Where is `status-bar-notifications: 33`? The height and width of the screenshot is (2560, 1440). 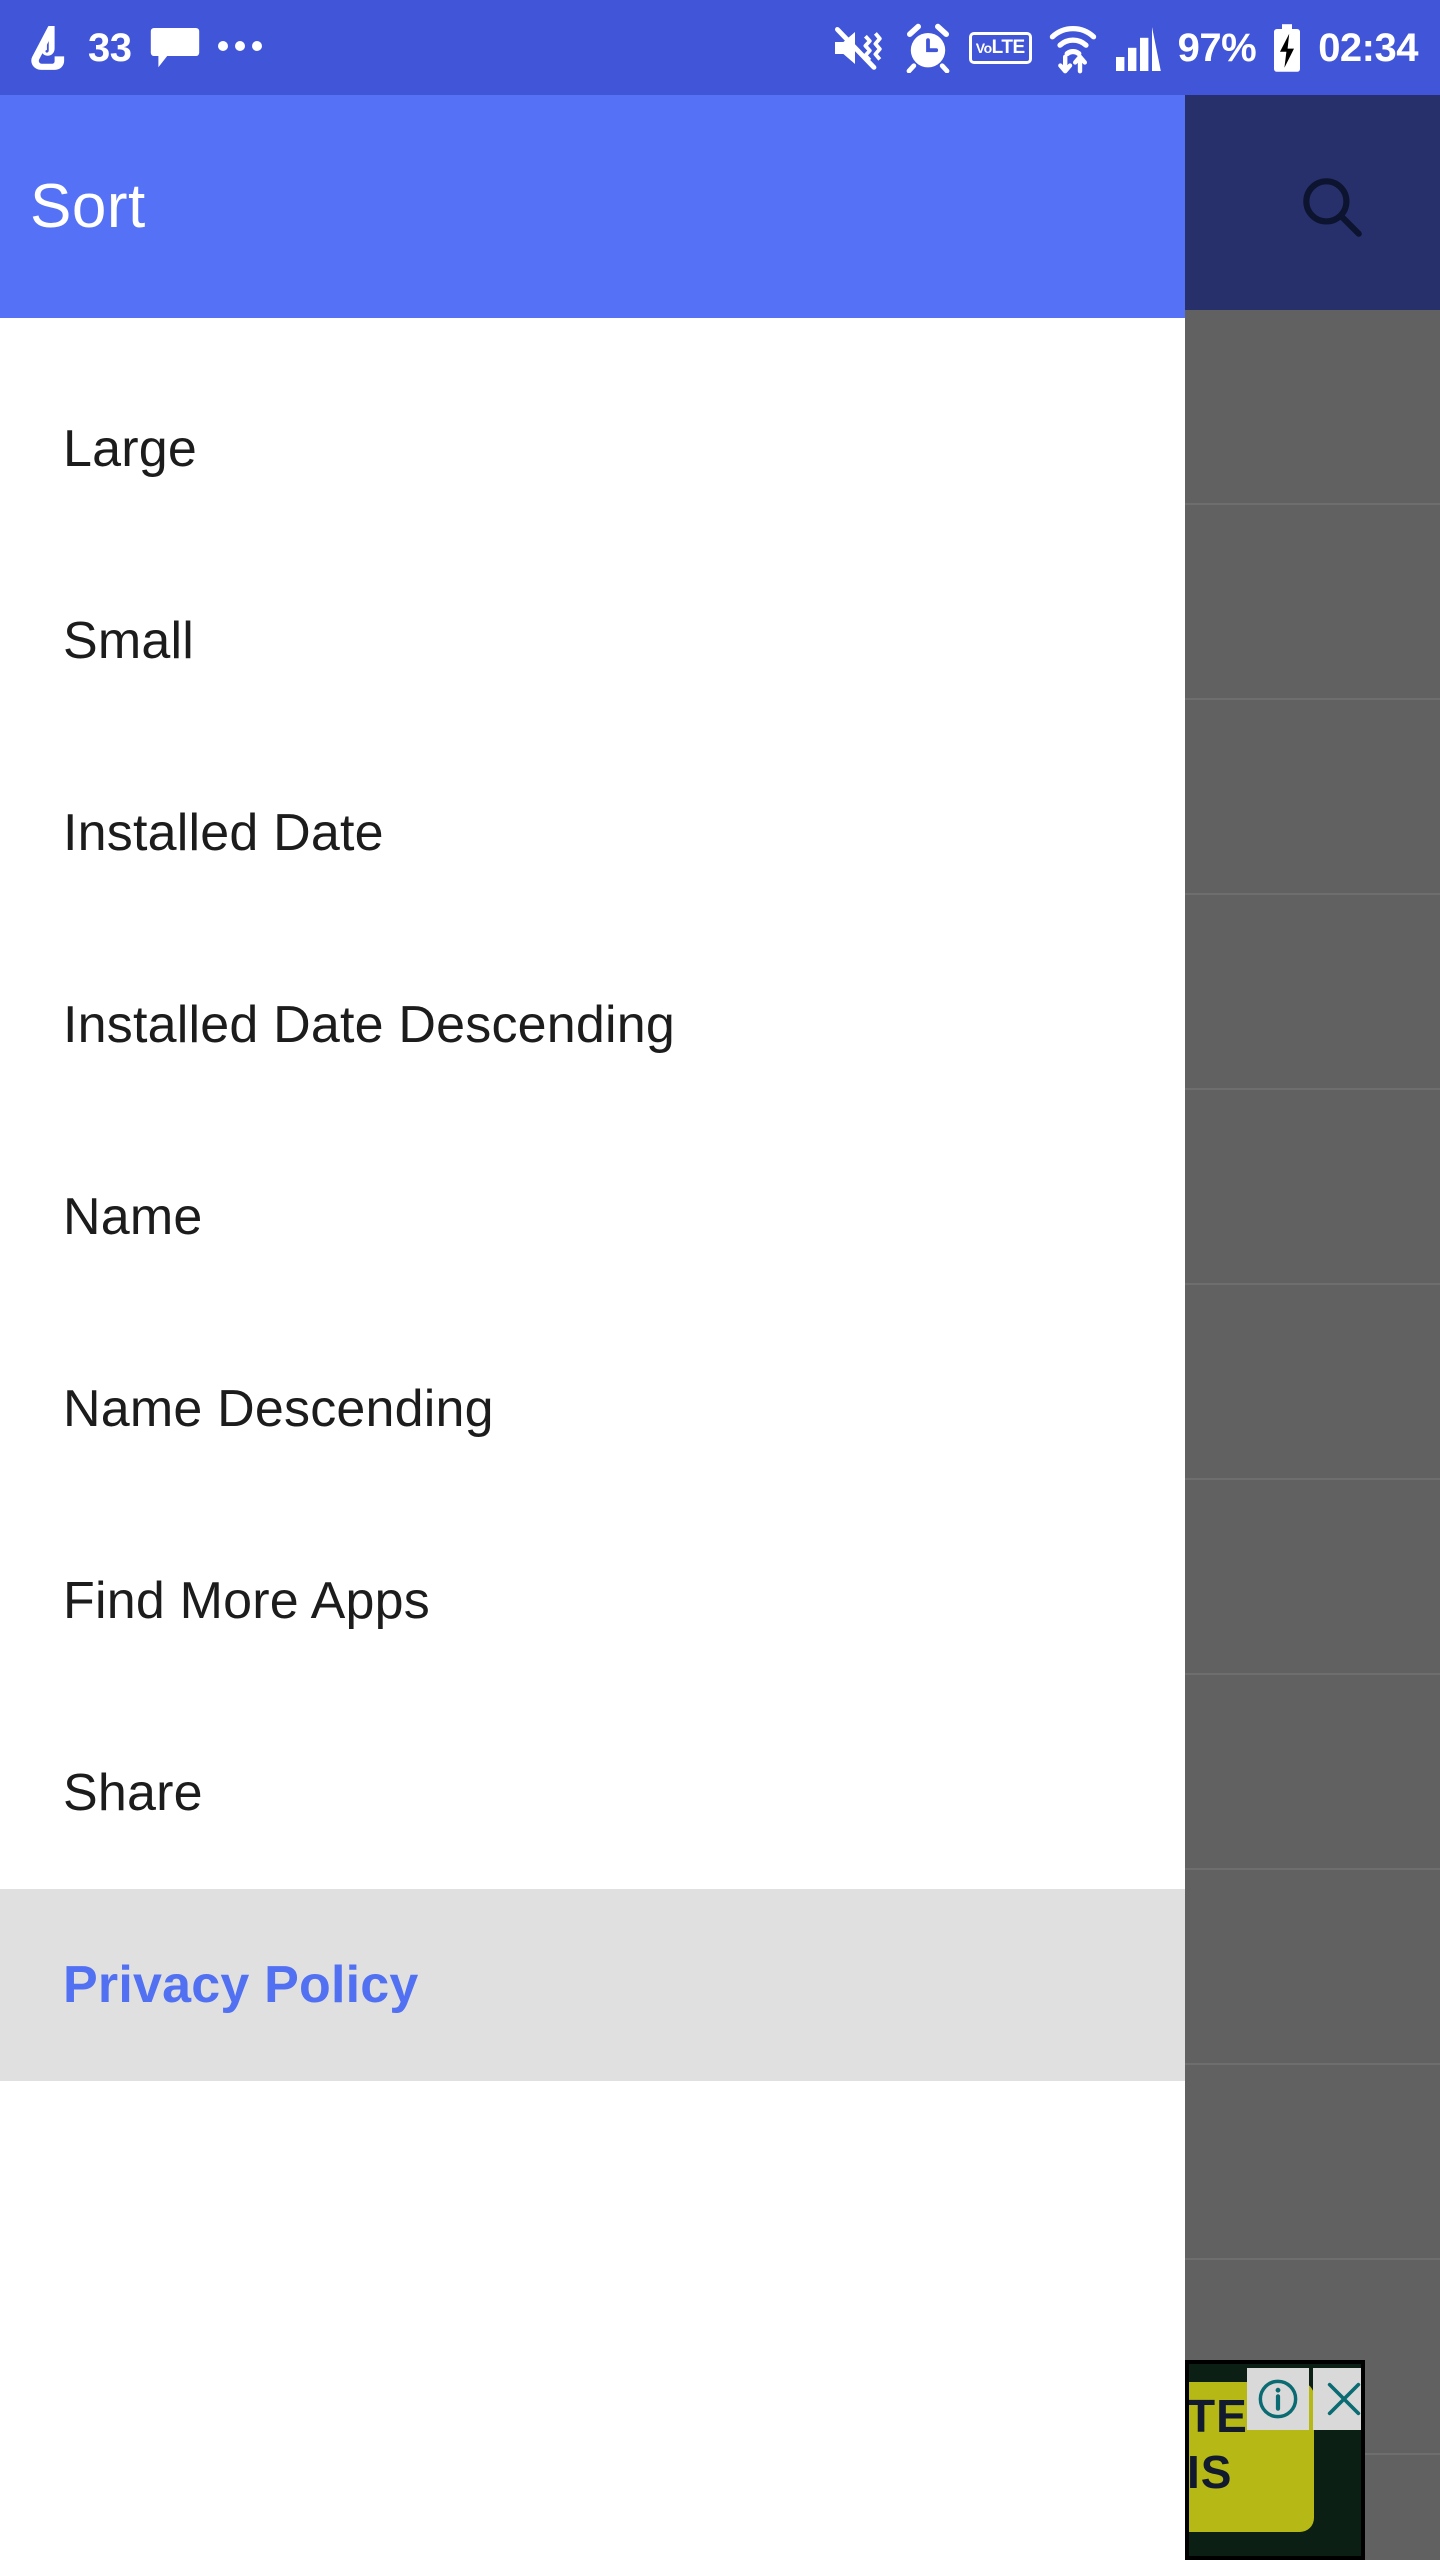 status-bar-notifications: 33 is located at coordinates (144, 48).